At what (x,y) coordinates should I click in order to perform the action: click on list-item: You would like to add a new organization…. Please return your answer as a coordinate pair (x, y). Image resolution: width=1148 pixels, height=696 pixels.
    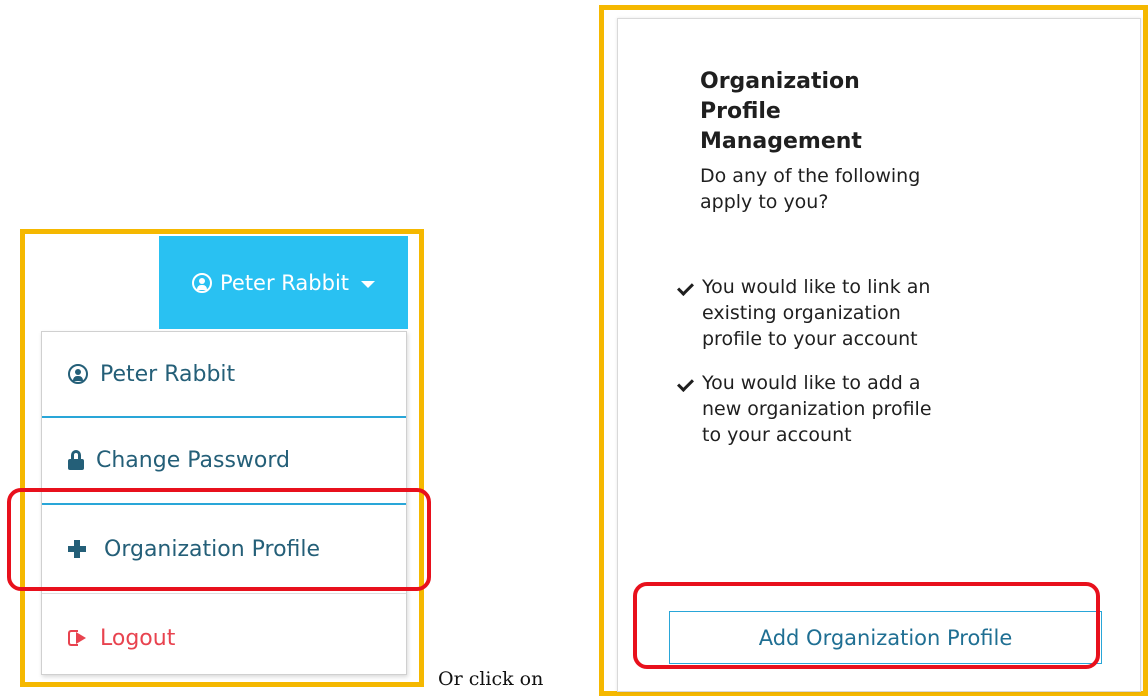
    Looking at the image, I should click on (809, 409).